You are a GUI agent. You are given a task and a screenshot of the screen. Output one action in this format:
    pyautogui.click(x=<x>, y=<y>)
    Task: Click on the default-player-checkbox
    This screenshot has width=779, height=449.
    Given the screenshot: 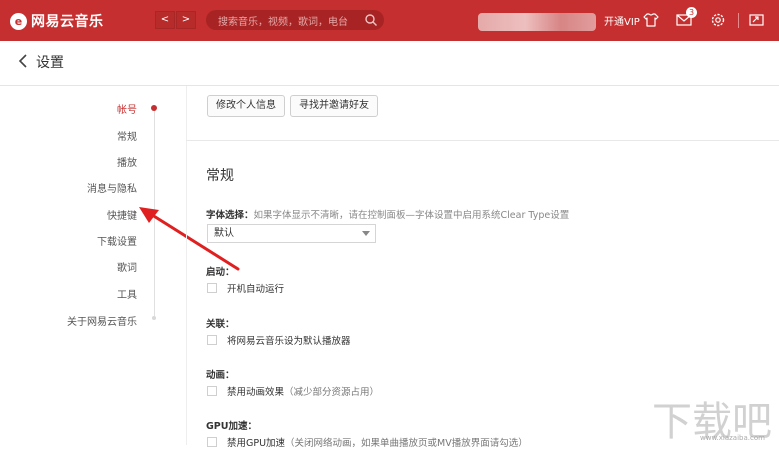 What is the action you would take?
    pyautogui.click(x=212, y=340)
    